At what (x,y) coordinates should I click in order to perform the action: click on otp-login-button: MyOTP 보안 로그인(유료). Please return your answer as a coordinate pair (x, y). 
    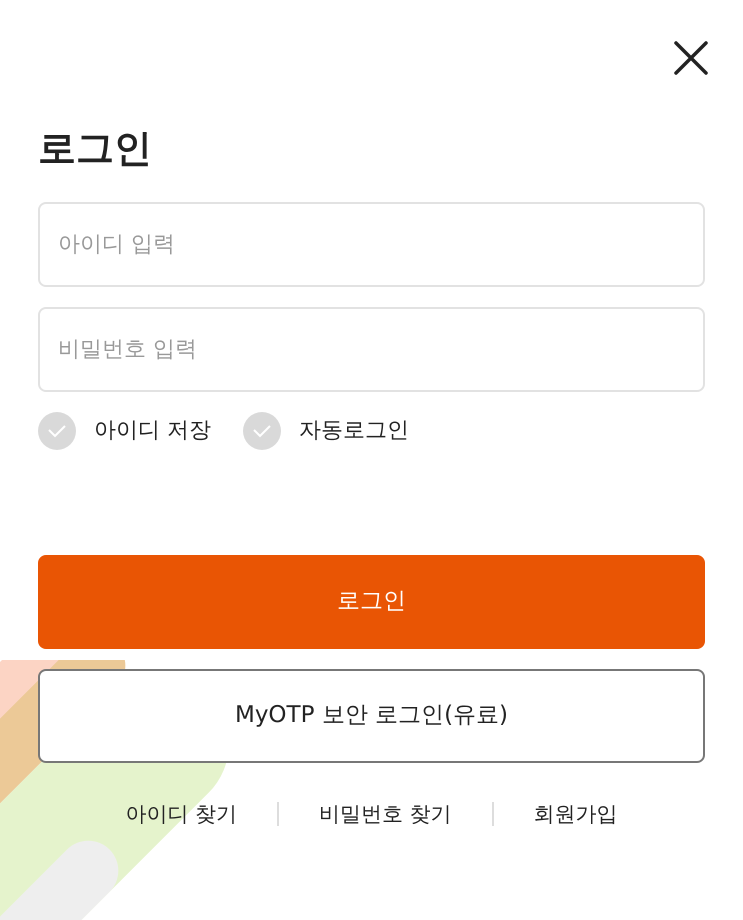
    Looking at the image, I should click on (371, 715).